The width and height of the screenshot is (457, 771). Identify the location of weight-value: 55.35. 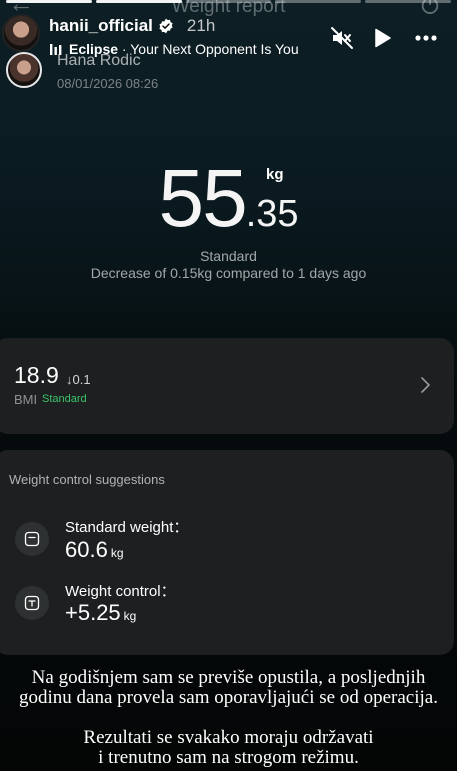
(228, 199).